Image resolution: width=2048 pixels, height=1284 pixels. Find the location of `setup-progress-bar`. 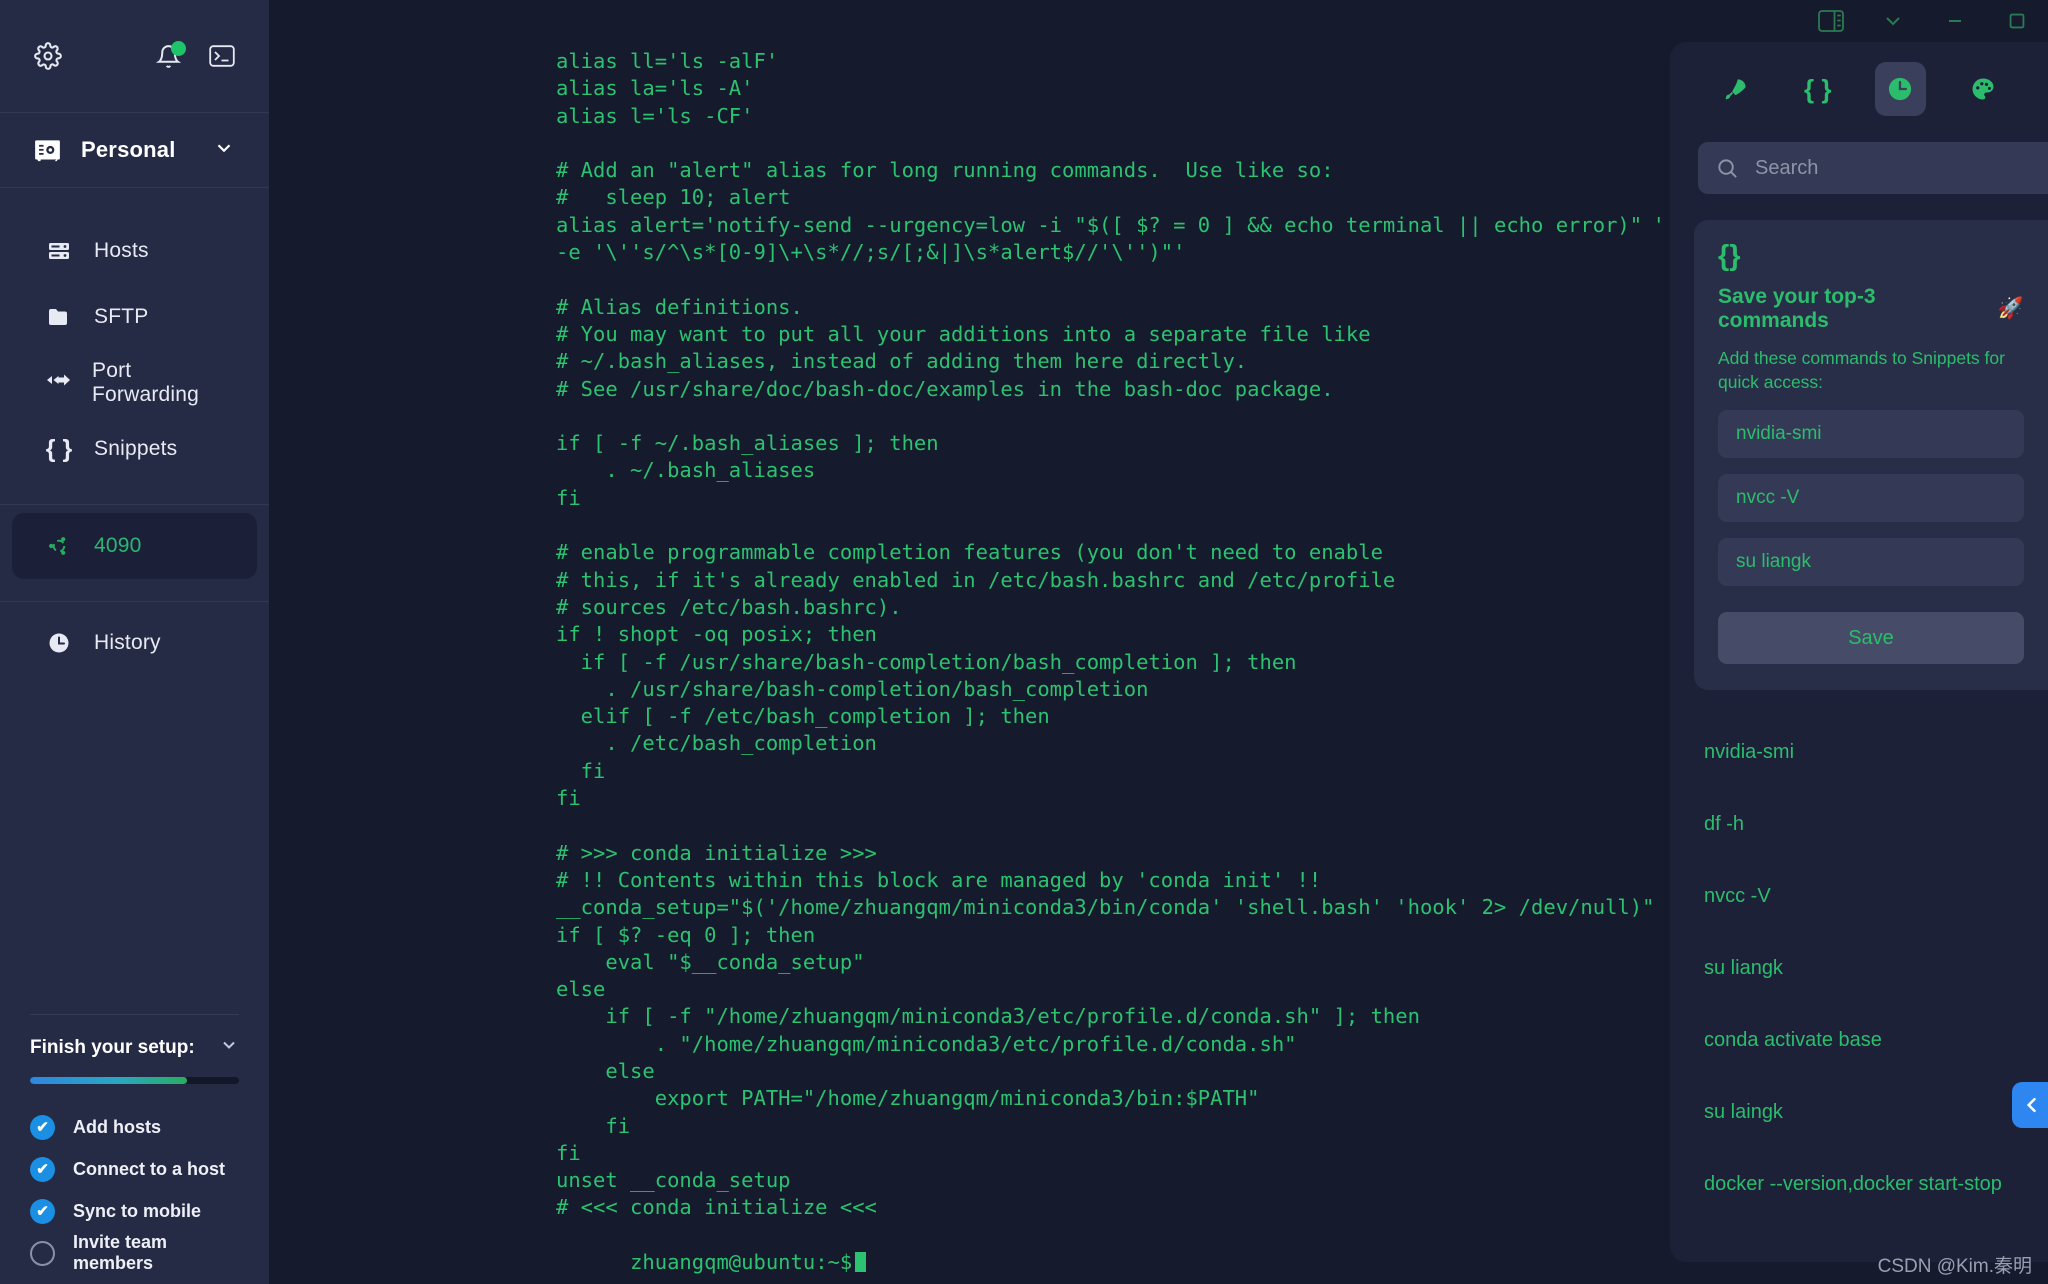

setup-progress-bar is located at coordinates (134, 1080).